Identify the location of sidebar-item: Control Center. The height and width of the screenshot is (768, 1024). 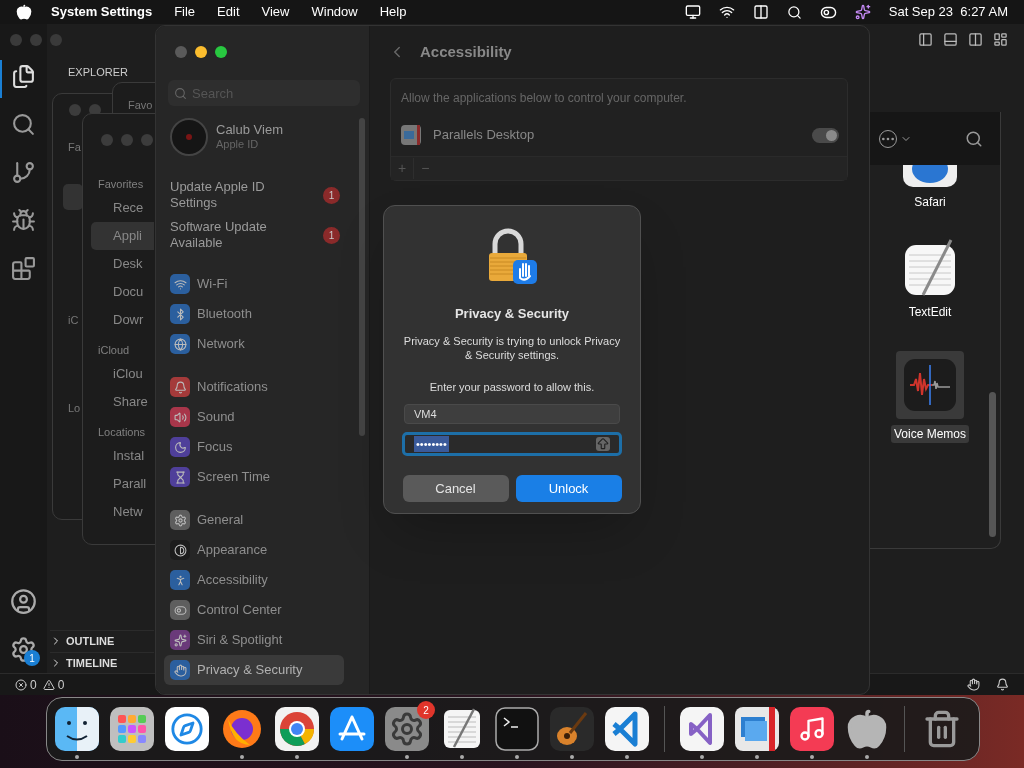
(254, 610).